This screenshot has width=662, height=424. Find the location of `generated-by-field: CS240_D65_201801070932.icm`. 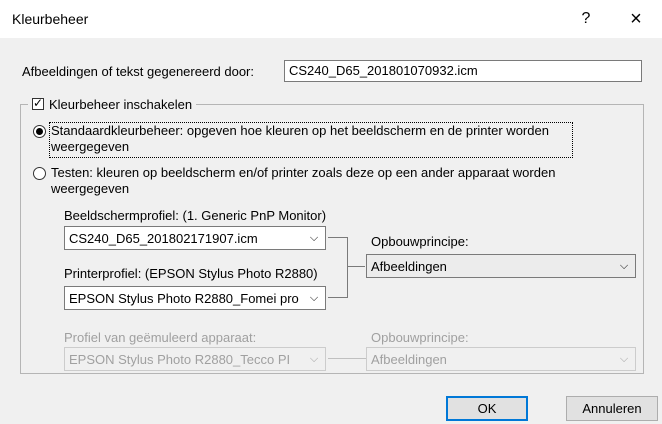

generated-by-field: CS240_D65_201801070932.icm is located at coordinates (463, 71).